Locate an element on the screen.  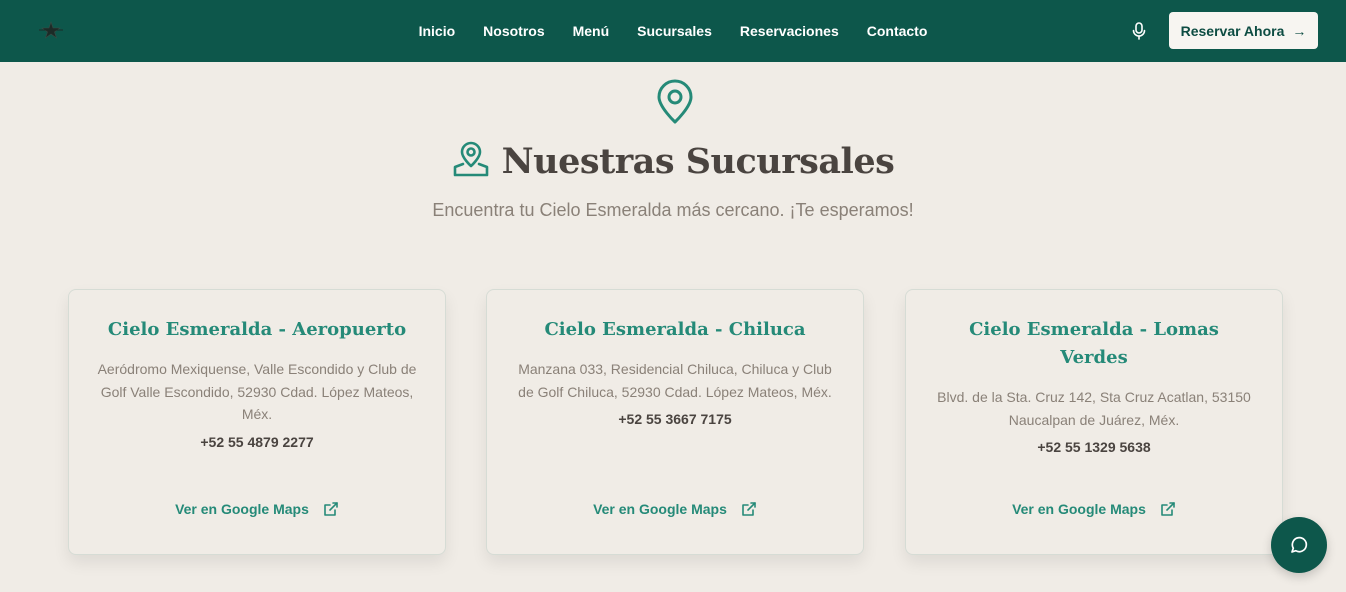
reserve-now-button: Reservar Ahora → is located at coordinates (1243, 30).